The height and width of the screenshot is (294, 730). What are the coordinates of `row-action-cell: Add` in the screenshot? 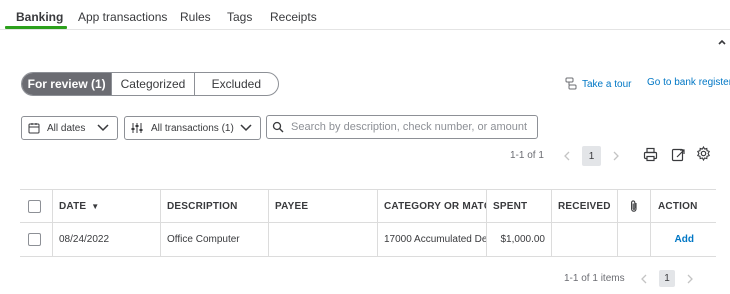 It's located at (683, 239).